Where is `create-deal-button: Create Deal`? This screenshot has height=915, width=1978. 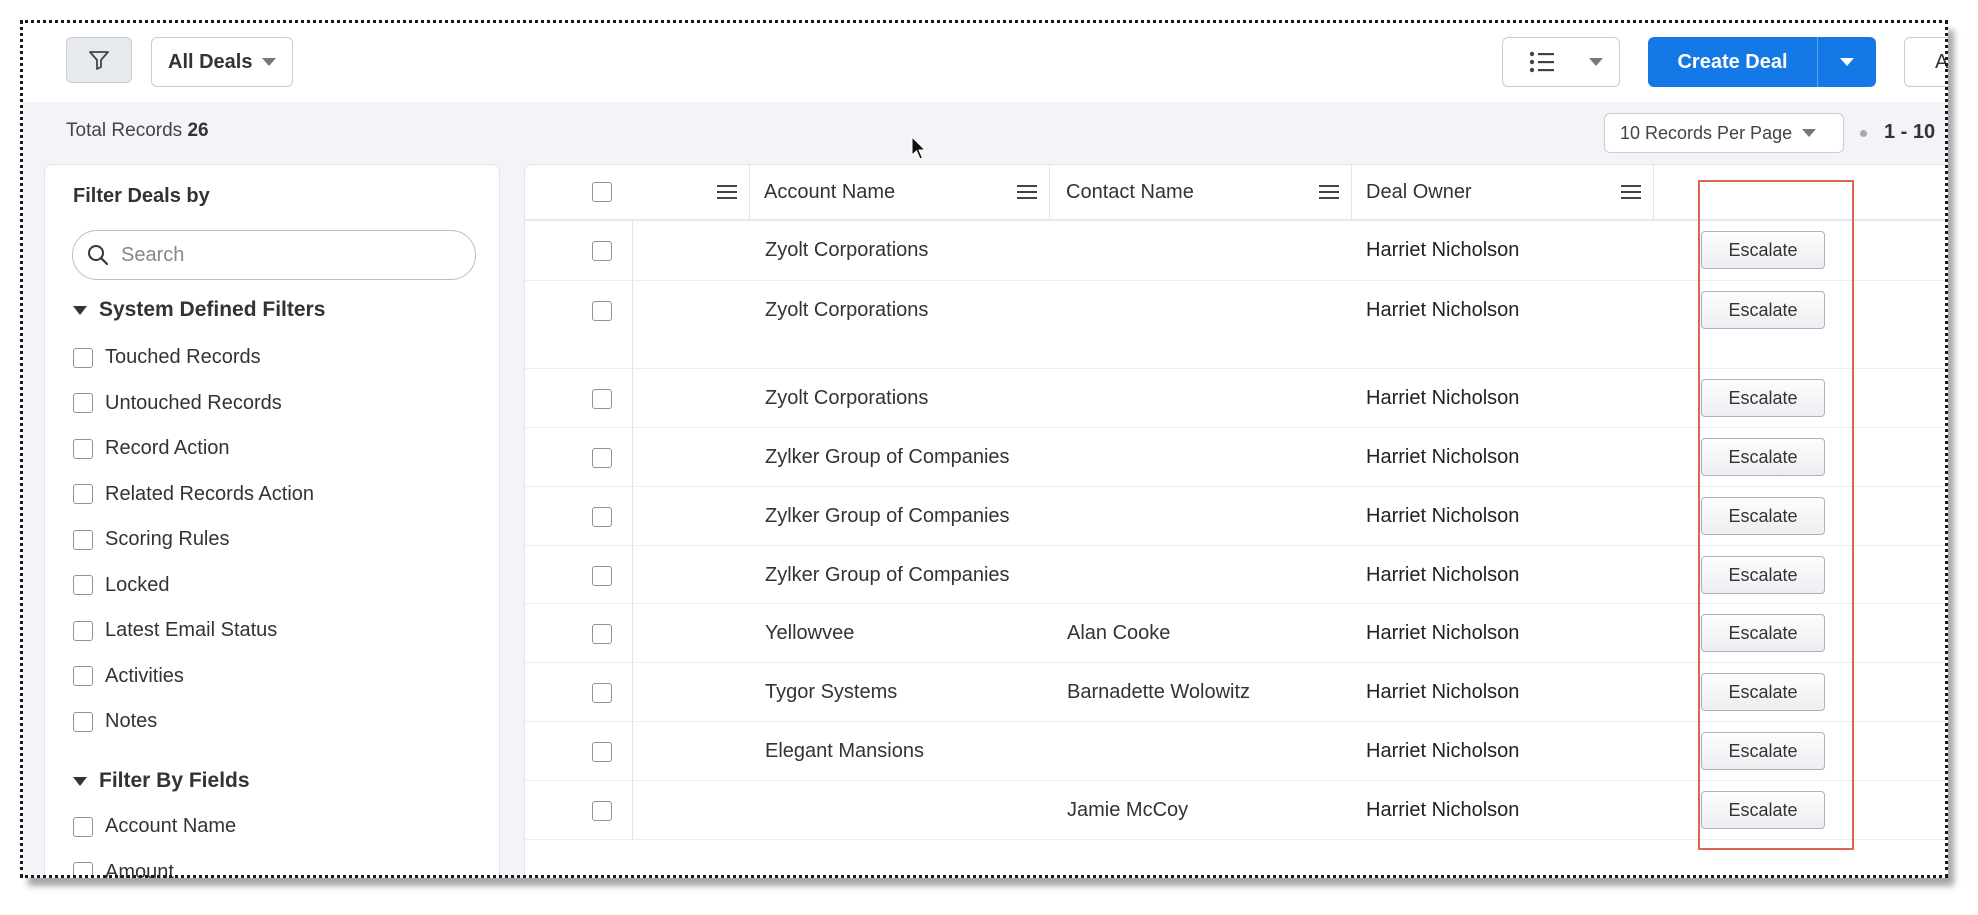
create-deal-button: Create Deal is located at coordinates (1733, 62).